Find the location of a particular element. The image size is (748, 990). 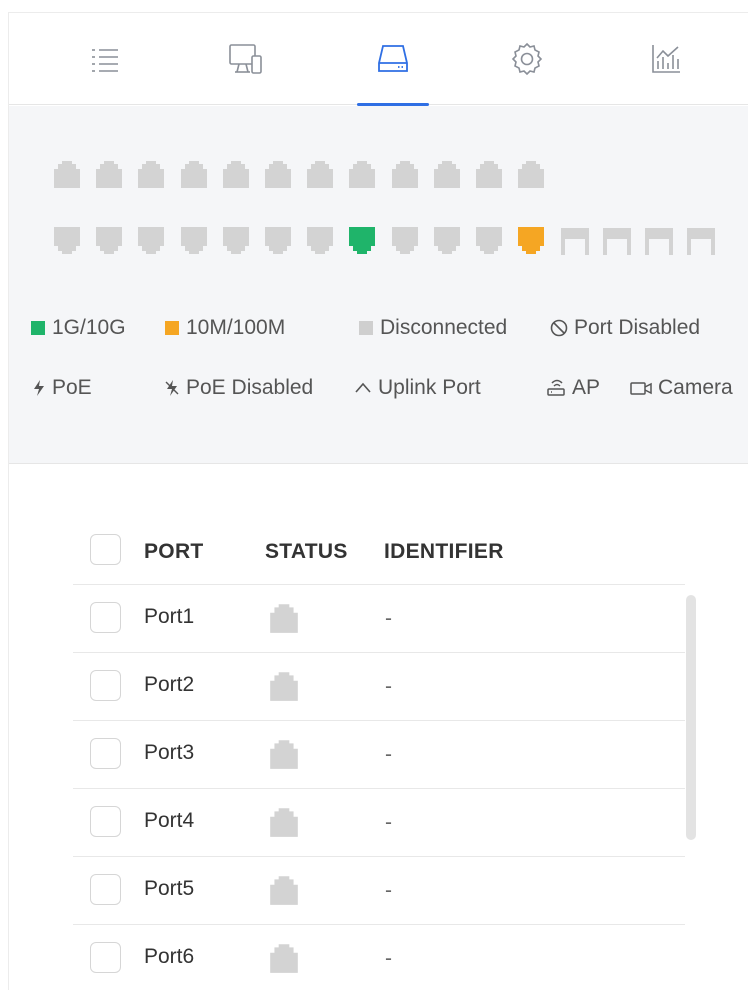

tab-list is located at coordinates (105, 59).